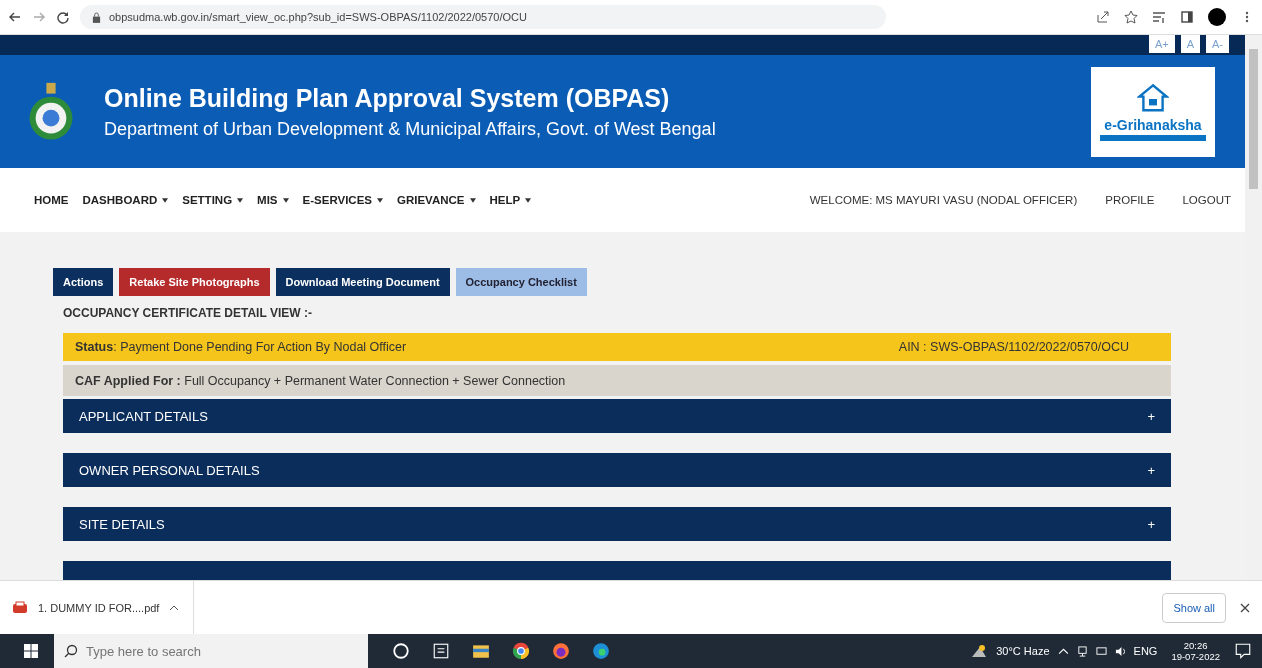  What do you see at coordinates (20, 607) in the screenshot?
I see `pdf-icon` at bounding box center [20, 607].